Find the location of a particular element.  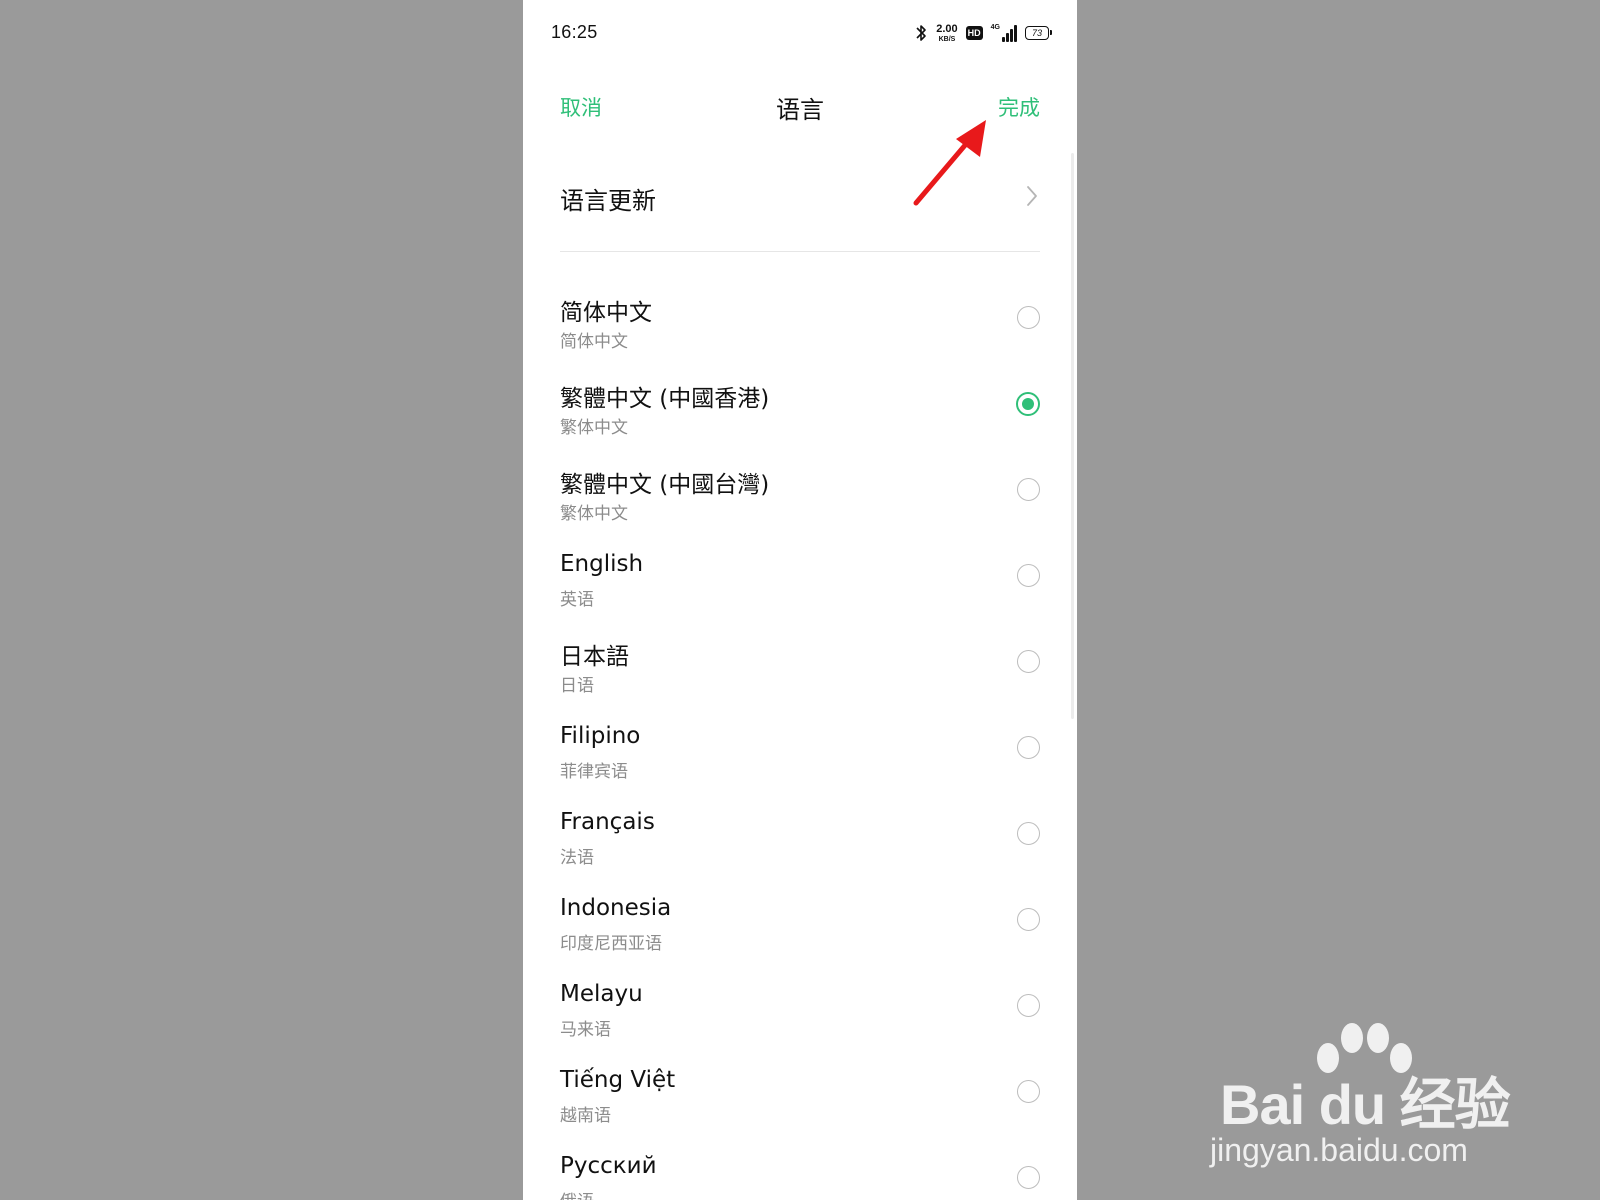

status-bar: 16:25 2.00 KB/S HD 4G 73 is located at coordinates (800, 33).